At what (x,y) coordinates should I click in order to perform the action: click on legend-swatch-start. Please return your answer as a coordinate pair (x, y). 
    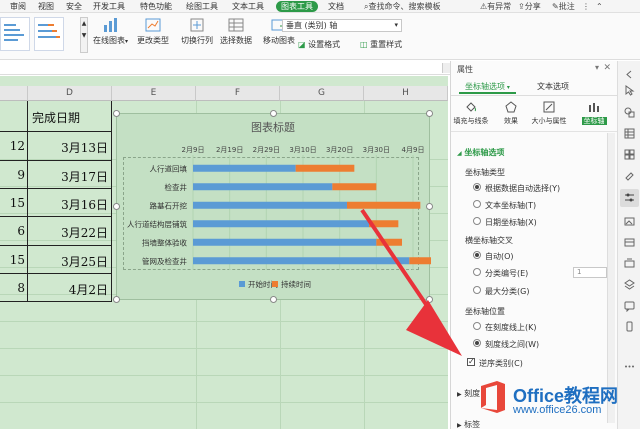
    Looking at the image, I should click on (242, 284).